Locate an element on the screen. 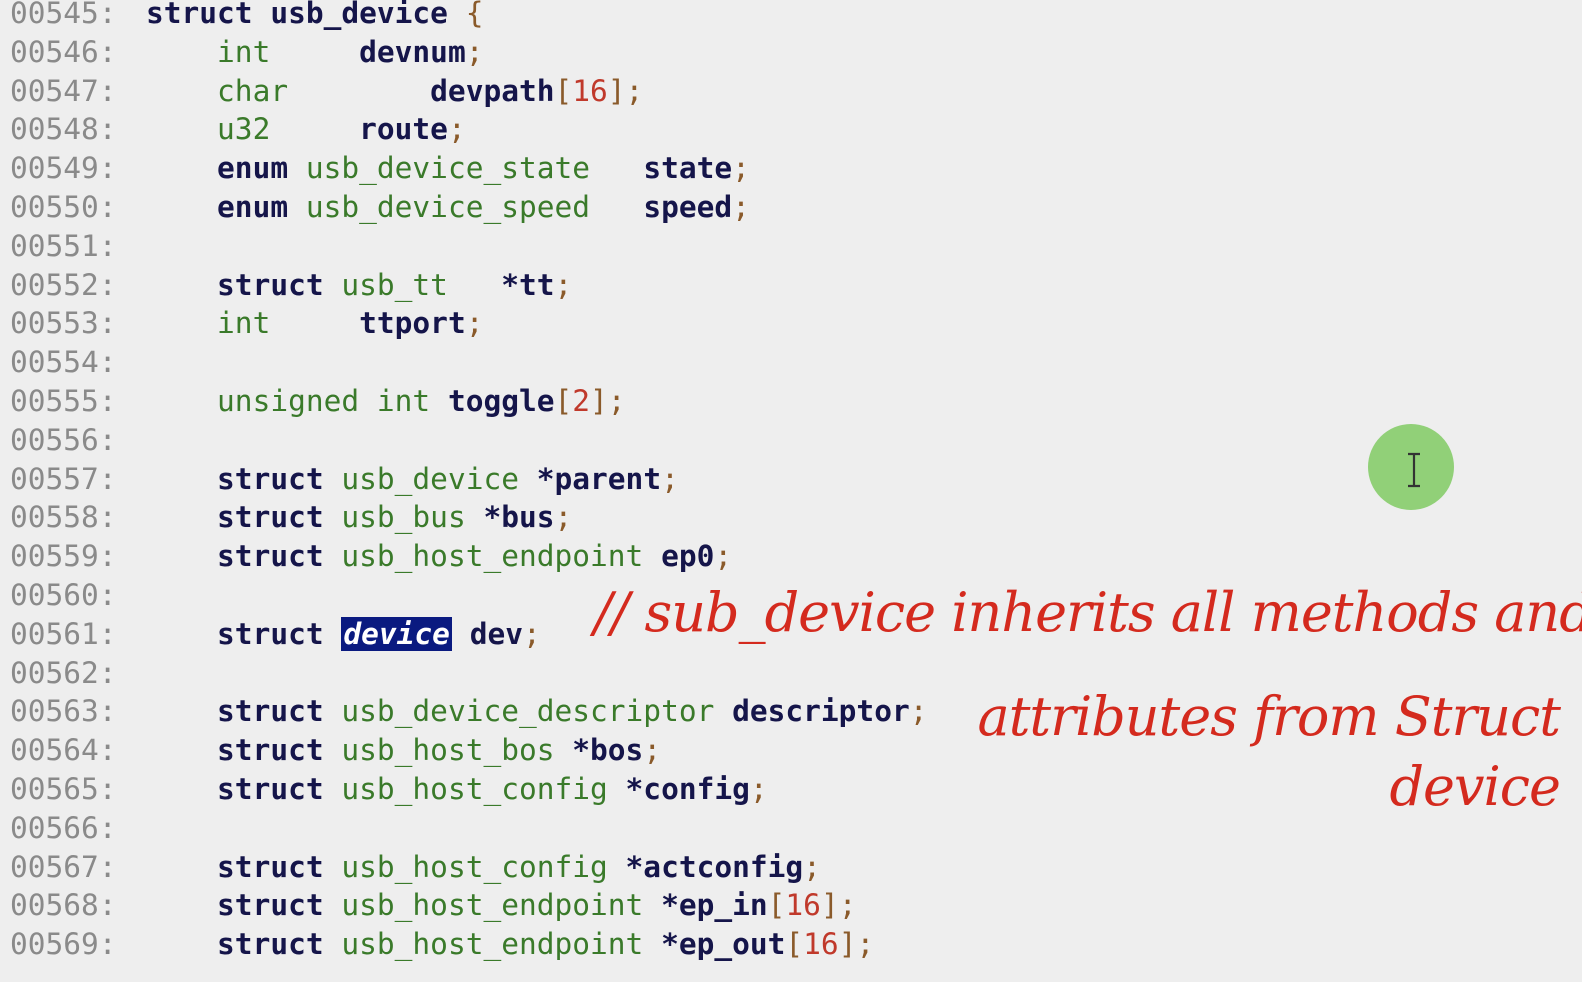 This screenshot has width=1582, height=982. line-number: 00568: is located at coordinates (63, 905).